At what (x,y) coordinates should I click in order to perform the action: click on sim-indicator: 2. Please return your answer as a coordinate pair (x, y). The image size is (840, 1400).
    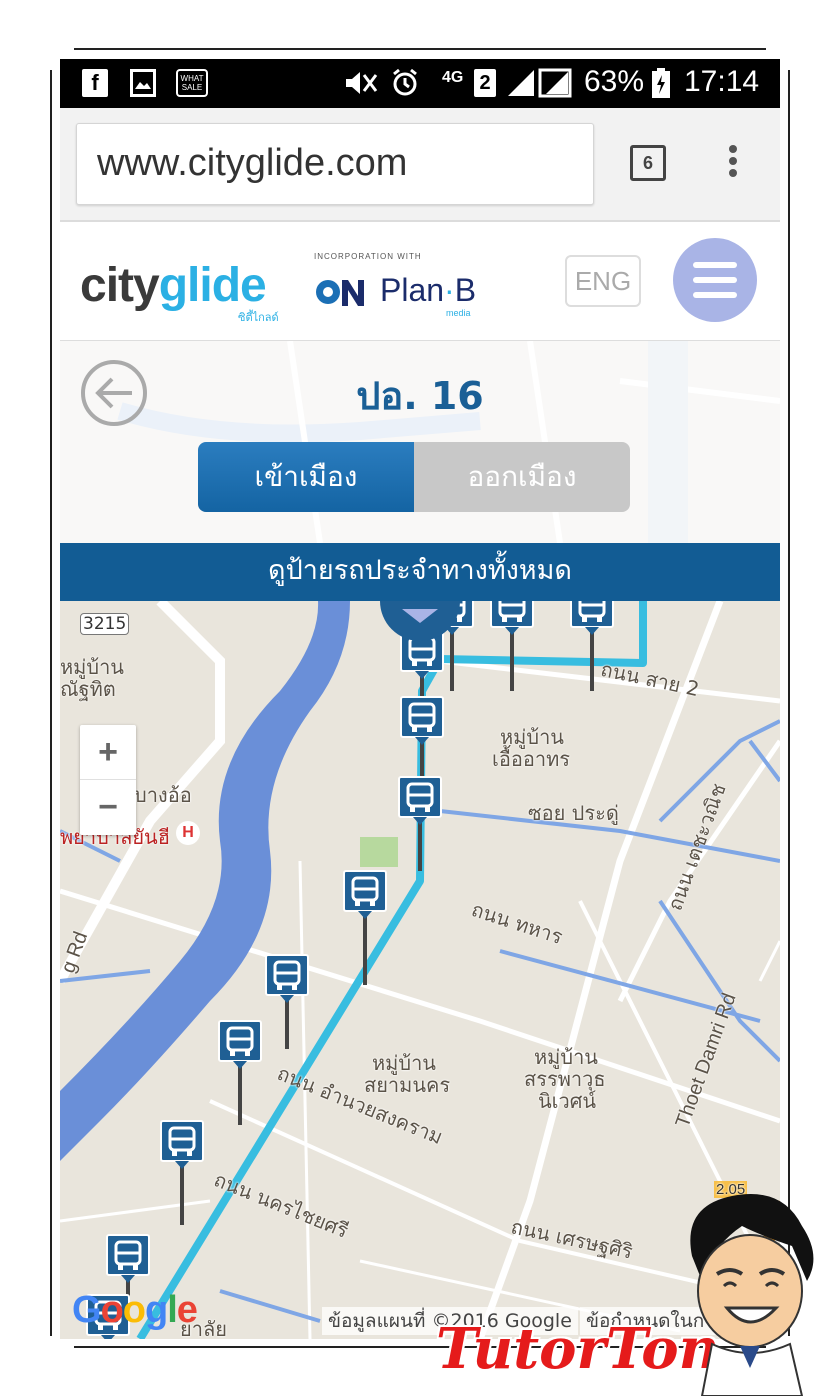
    Looking at the image, I should click on (485, 83).